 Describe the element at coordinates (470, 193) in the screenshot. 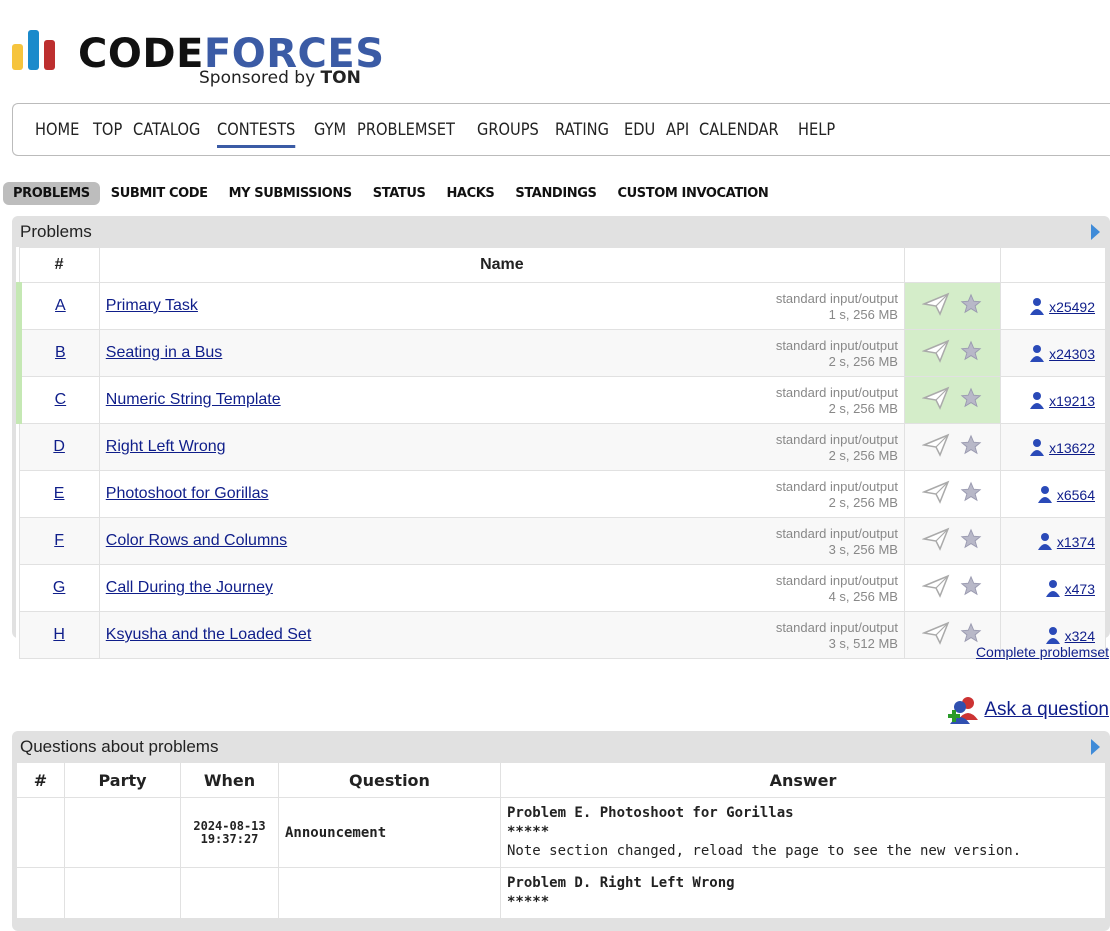

I see `submenu-hacks: HACKS` at that location.